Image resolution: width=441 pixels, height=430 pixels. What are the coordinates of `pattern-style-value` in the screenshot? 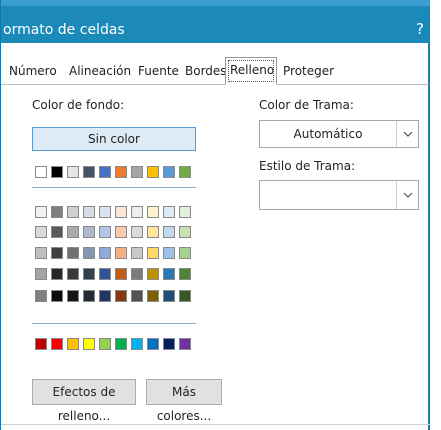 It's located at (328, 195).